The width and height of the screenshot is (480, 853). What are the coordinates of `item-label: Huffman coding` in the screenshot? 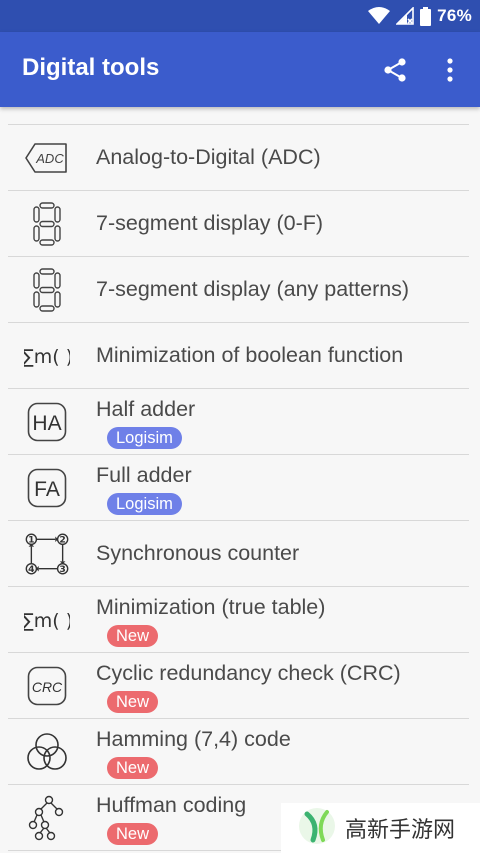 It's located at (171, 805).